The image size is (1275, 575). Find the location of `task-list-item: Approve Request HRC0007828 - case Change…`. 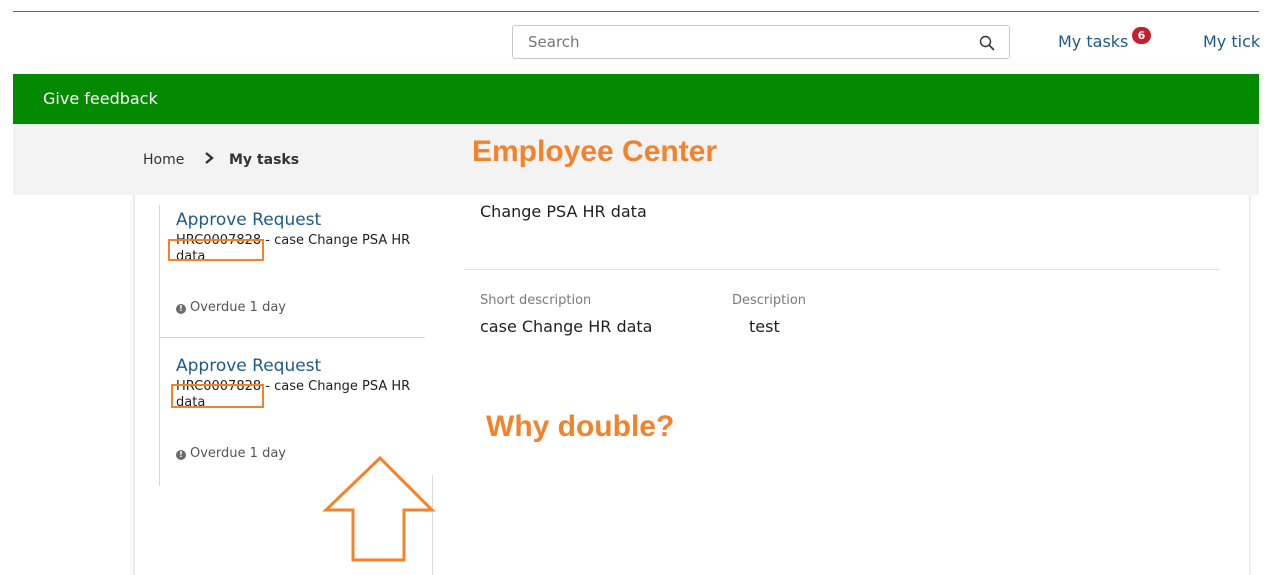

task-list-item: Approve Request HRC0007828 - case Change… is located at coordinates (292, 273).